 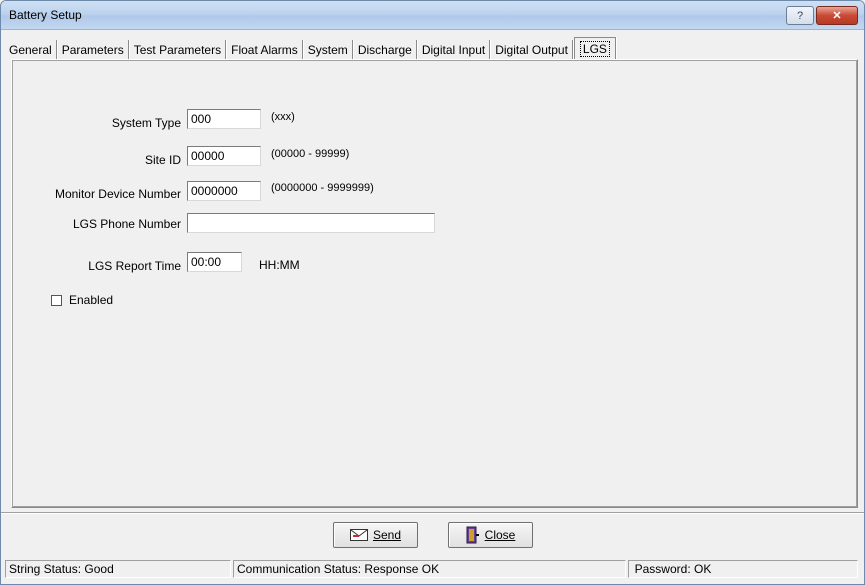 I want to click on tab-label: Discharge, so click(x=384, y=49).